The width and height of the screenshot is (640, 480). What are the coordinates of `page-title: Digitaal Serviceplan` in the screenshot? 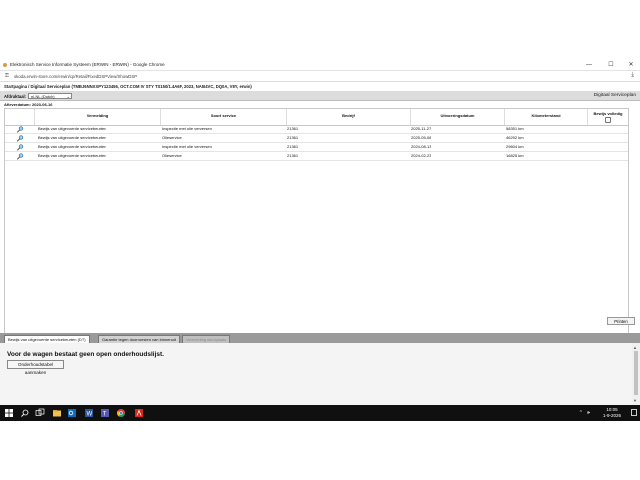 It's located at (614, 95).